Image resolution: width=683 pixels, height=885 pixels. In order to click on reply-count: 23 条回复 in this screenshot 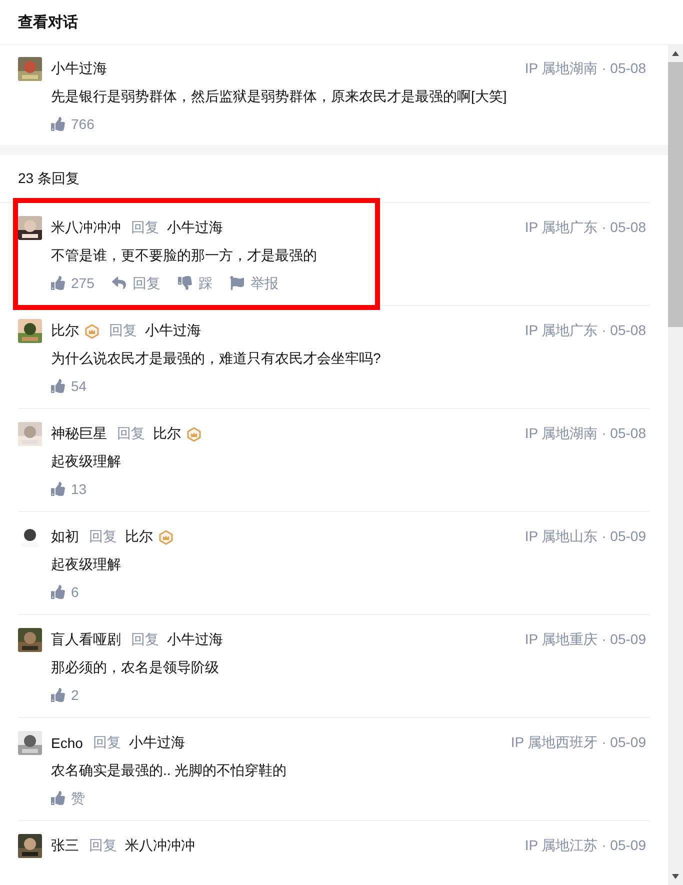, I will do `click(49, 178)`.